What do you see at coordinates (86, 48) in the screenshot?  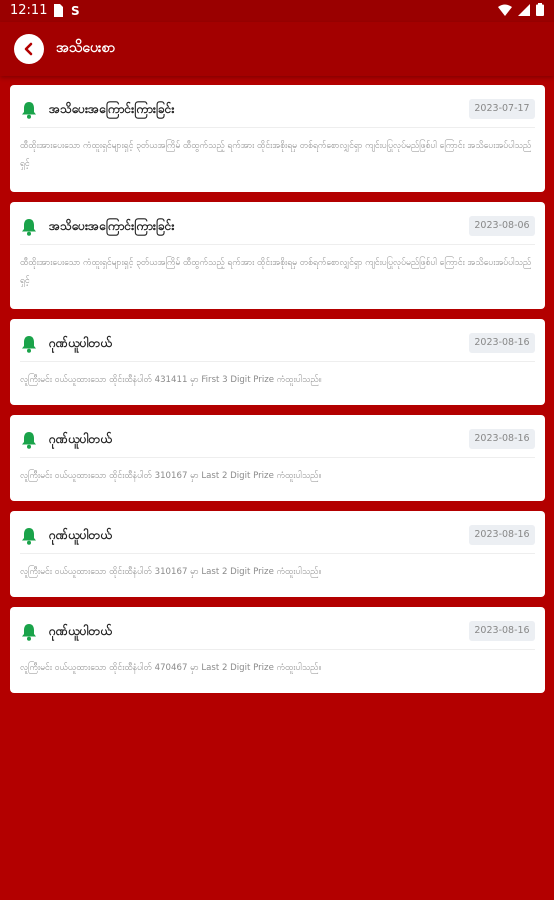 I see `page-title: အသိပေးစာ` at bounding box center [86, 48].